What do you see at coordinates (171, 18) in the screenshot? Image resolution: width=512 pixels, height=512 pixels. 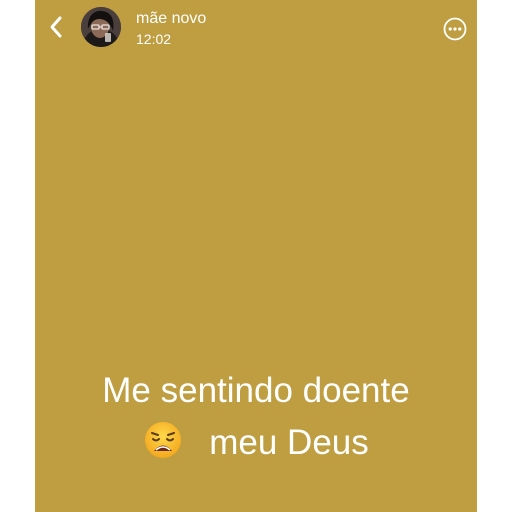 I see `contact-name: mãe novo` at bounding box center [171, 18].